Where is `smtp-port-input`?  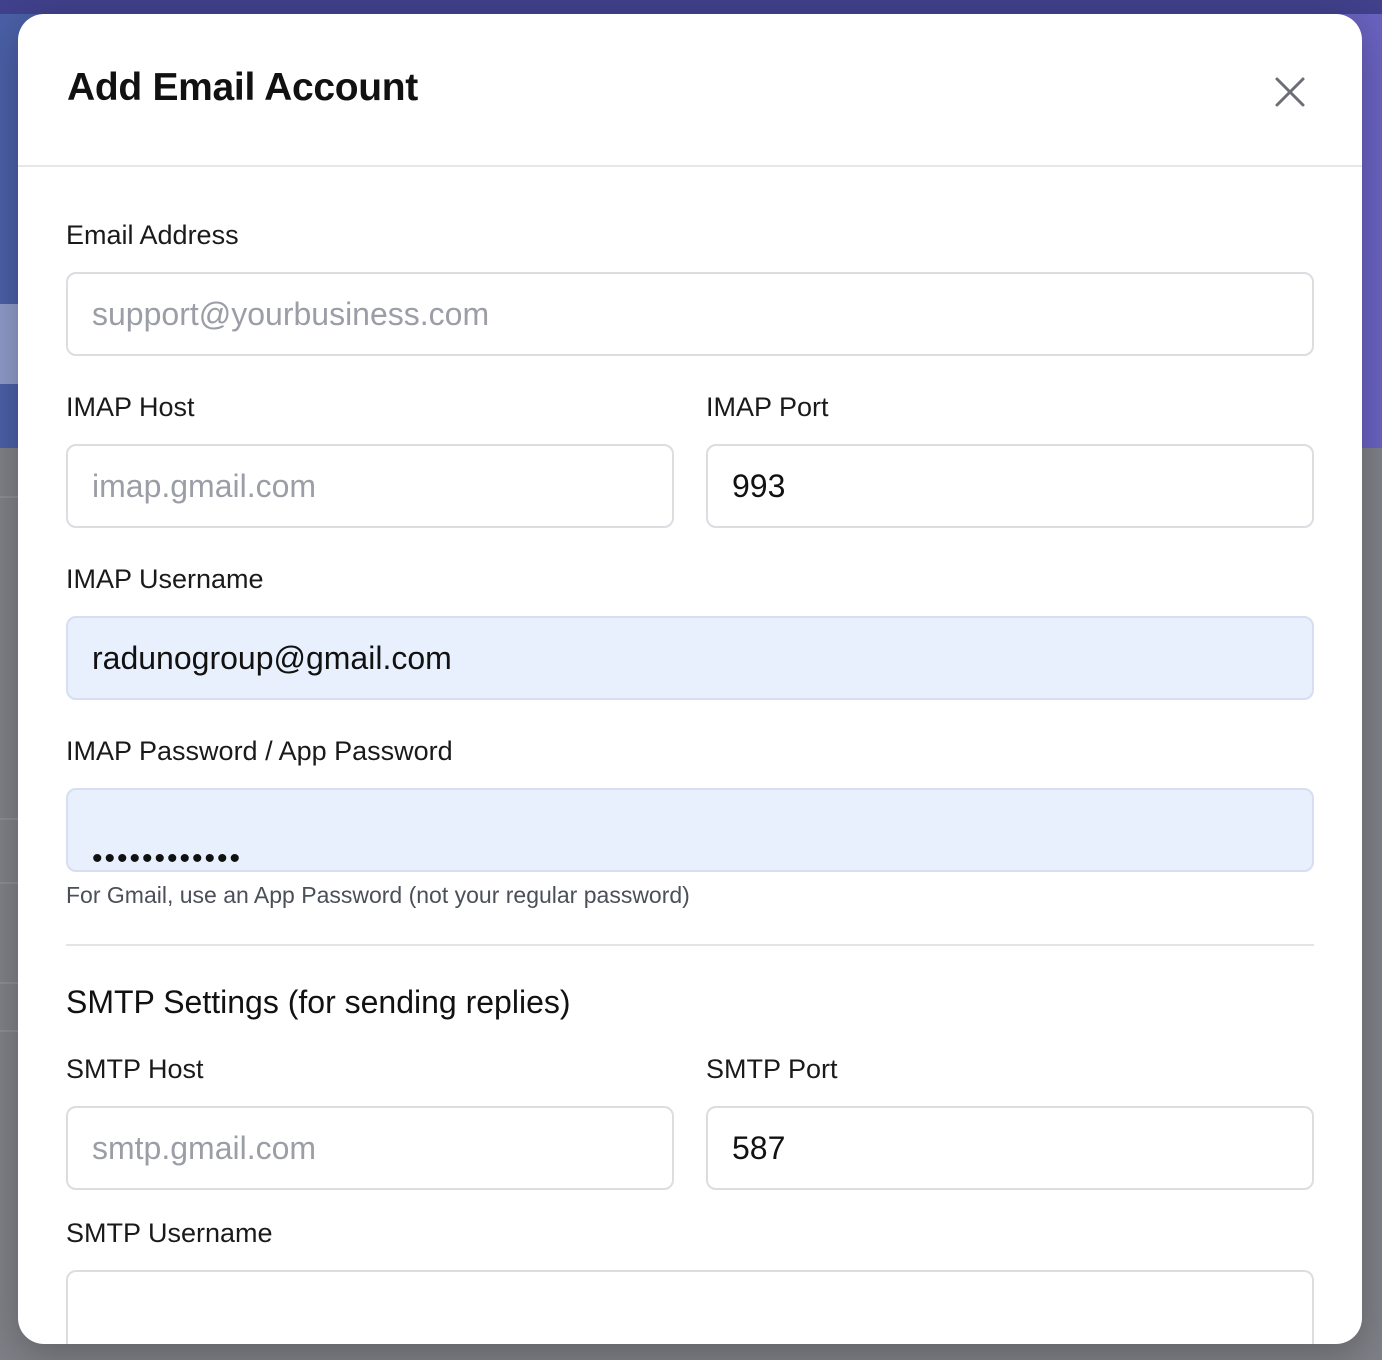 smtp-port-input is located at coordinates (1010, 1148).